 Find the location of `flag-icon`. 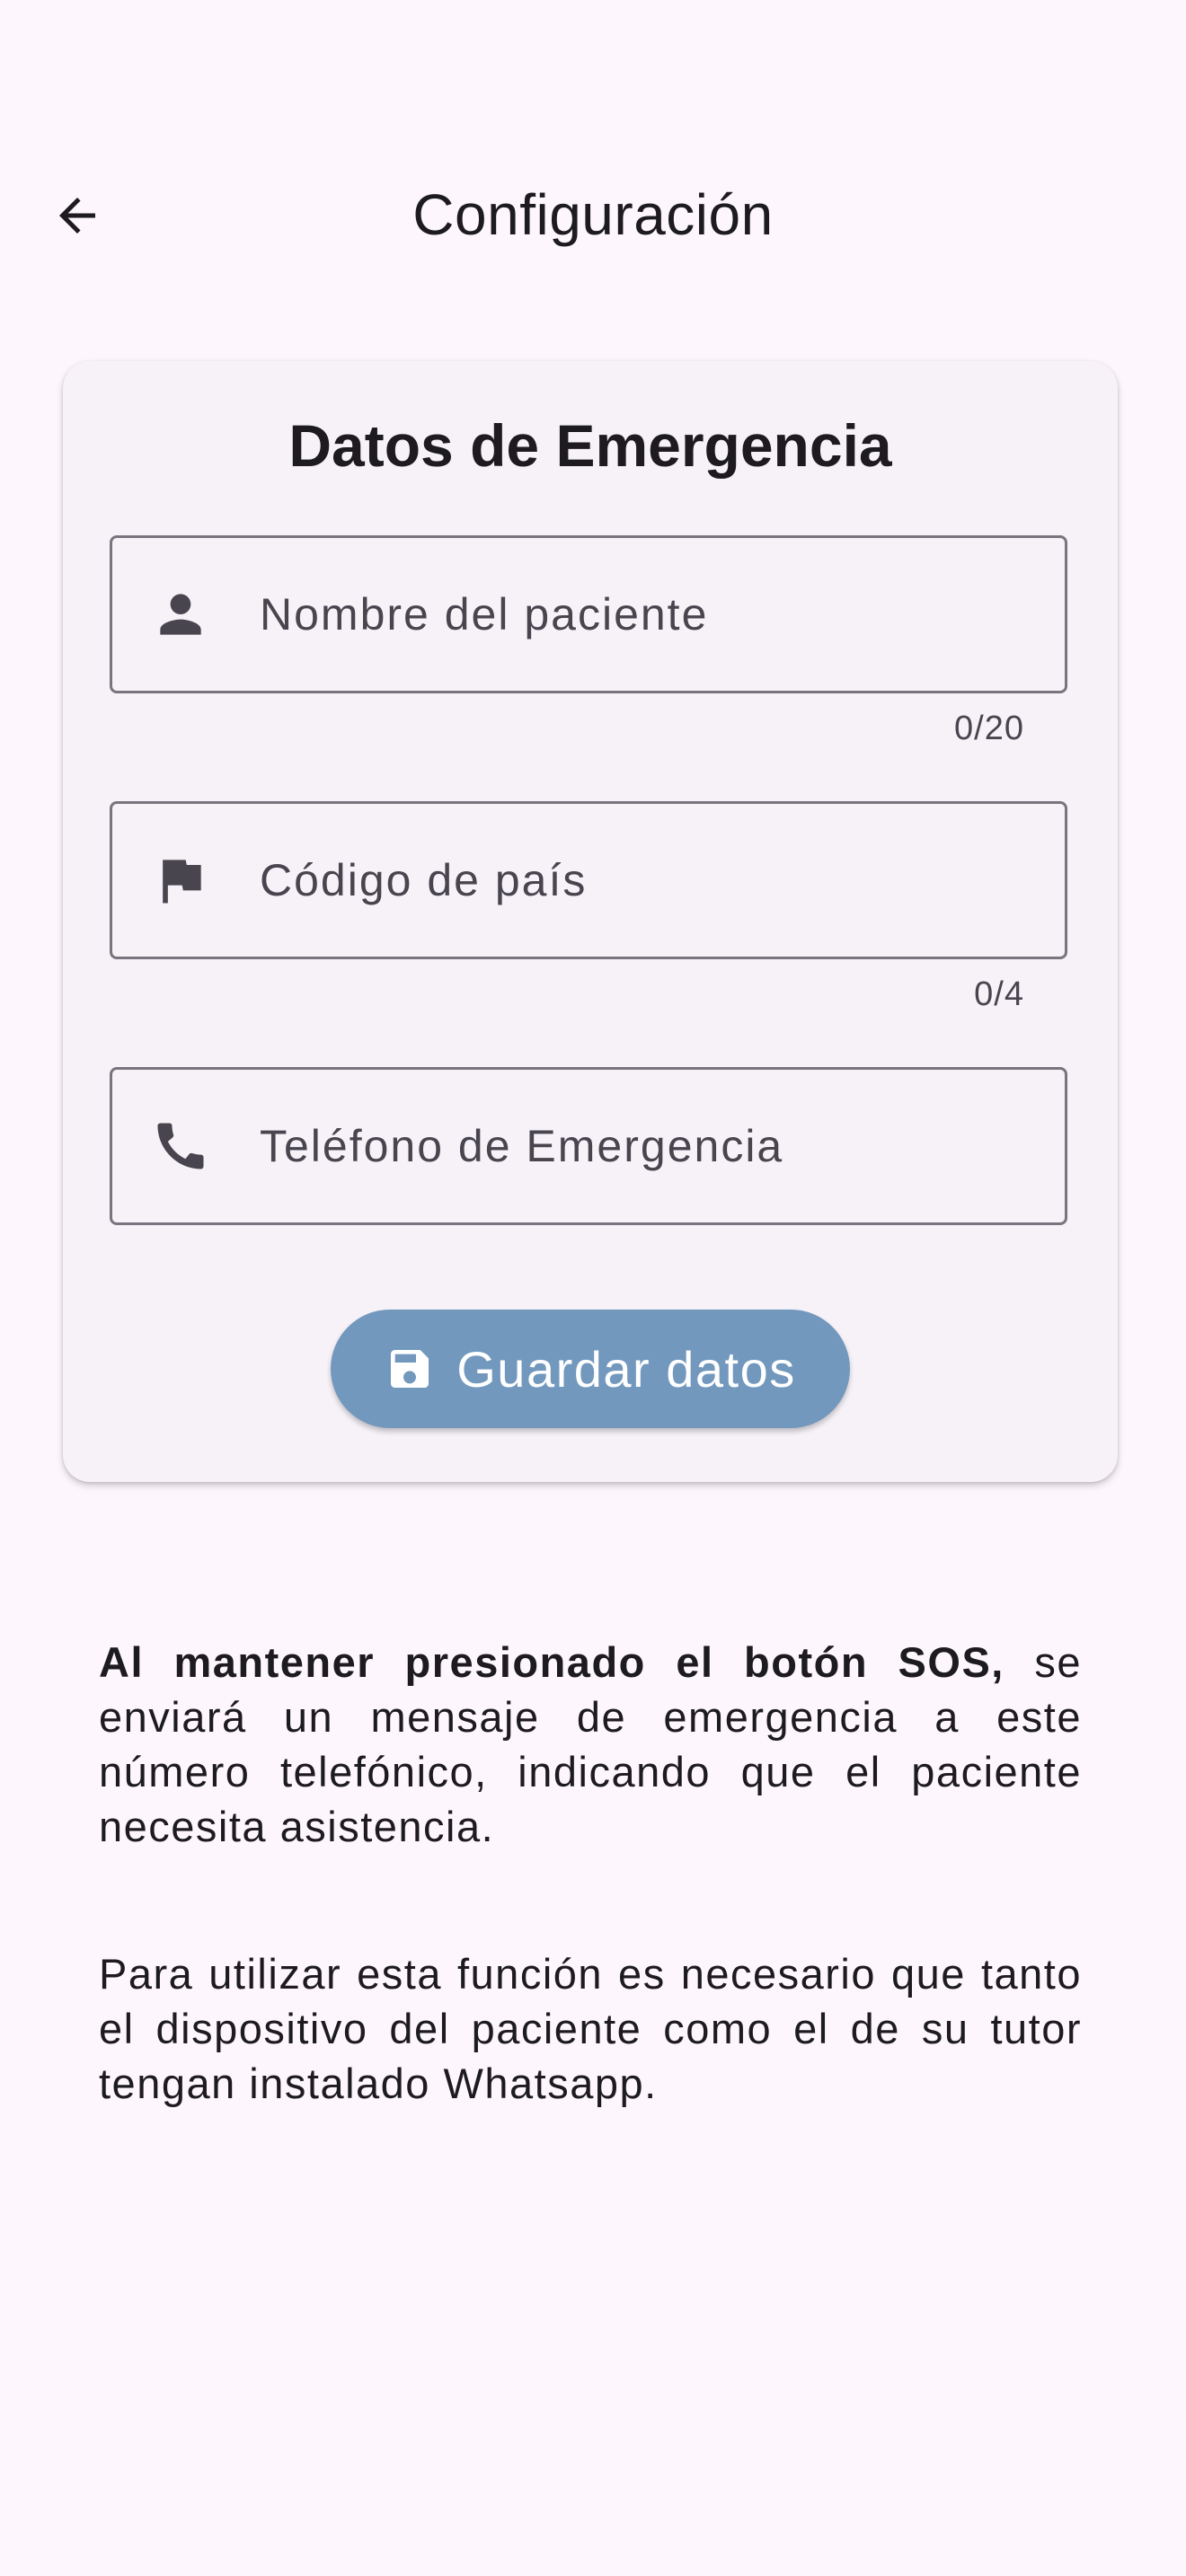

flag-icon is located at coordinates (180, 880).